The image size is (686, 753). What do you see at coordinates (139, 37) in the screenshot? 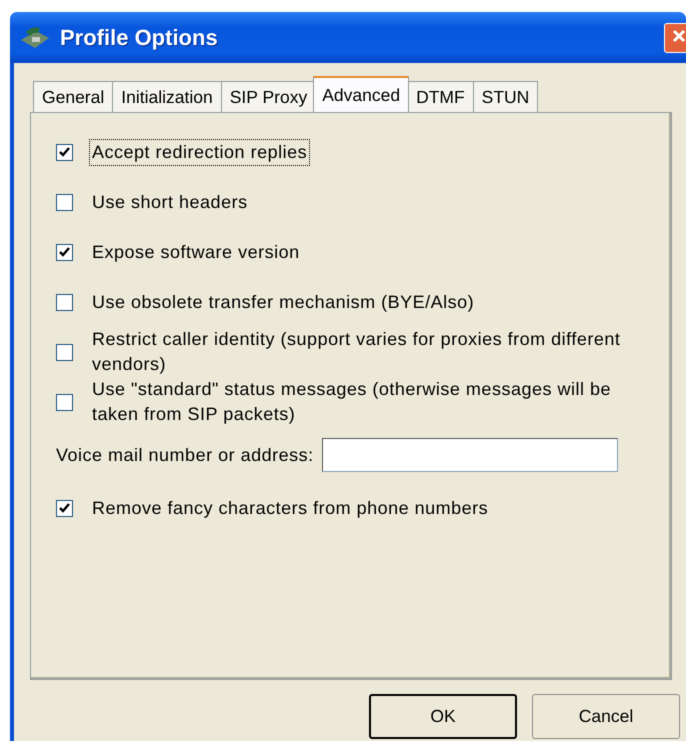
I see `window-title: Profile Options` at bounding box center [139, 37].